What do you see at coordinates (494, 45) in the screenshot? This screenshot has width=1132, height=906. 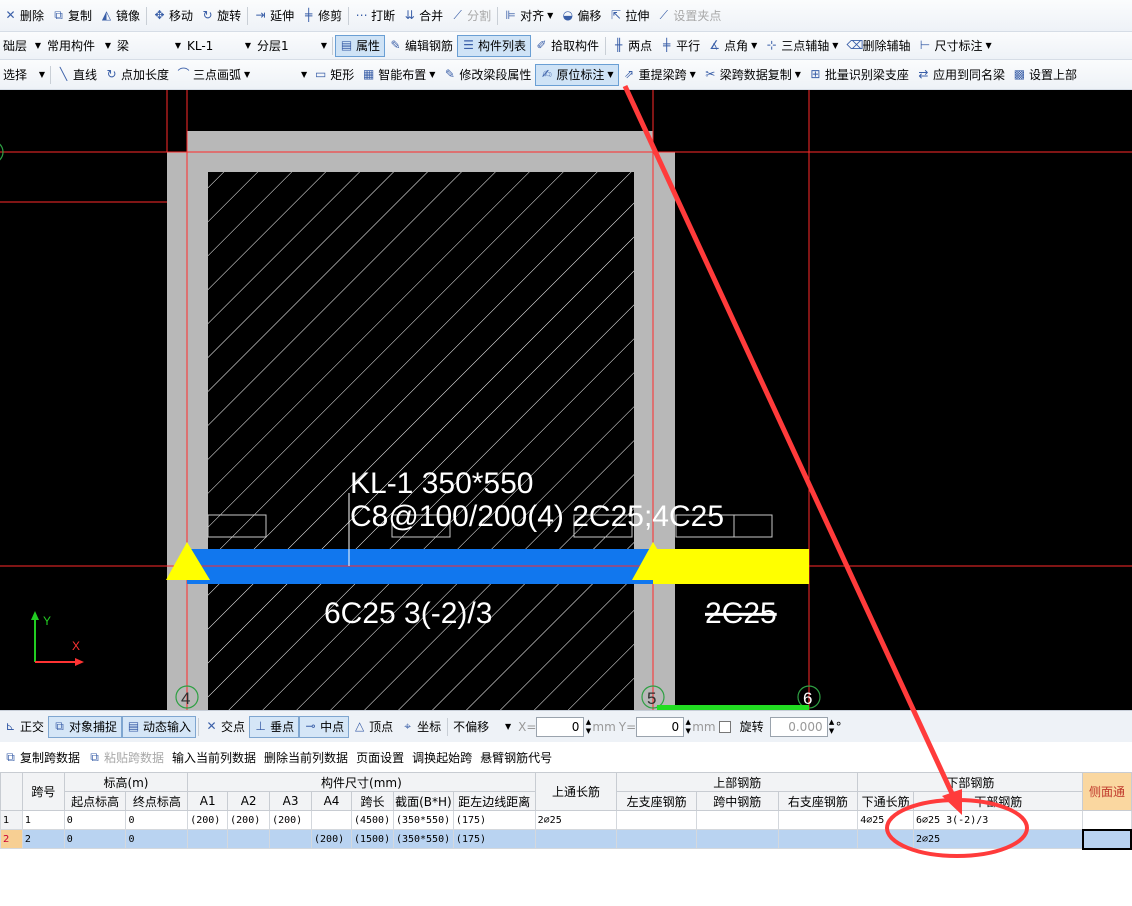 I see `component-list-button: ☰ 构件列表` at bounding box center [494, 45].